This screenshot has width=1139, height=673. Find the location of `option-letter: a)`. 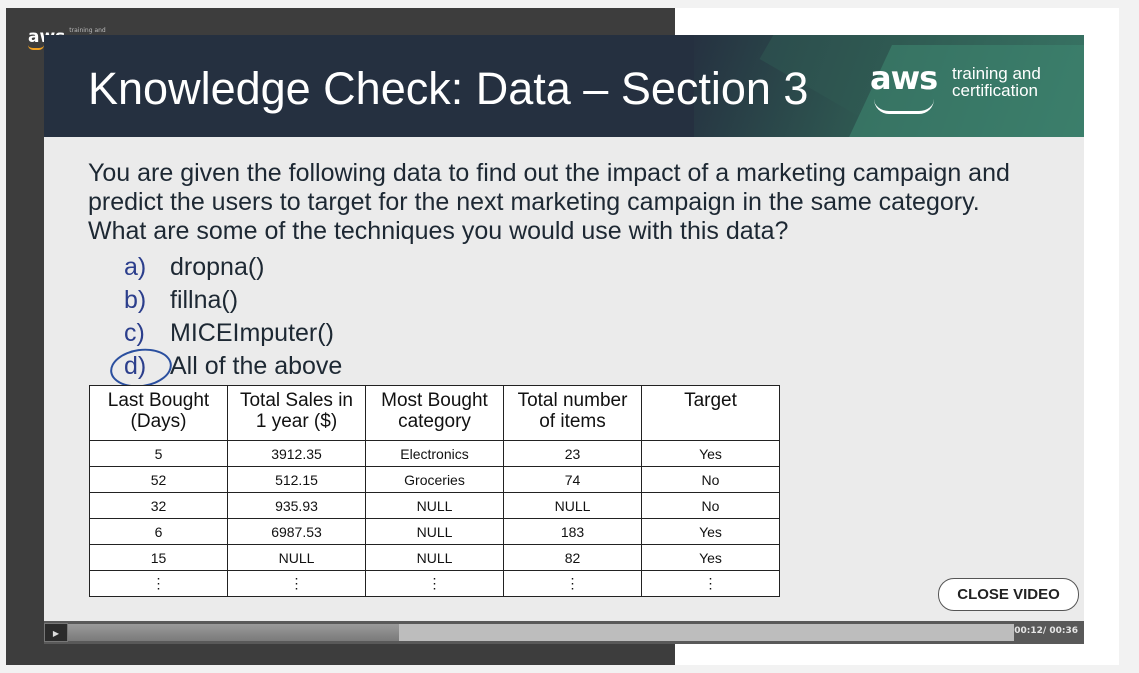

option-letter: a) is located at coordinates (135, 267).